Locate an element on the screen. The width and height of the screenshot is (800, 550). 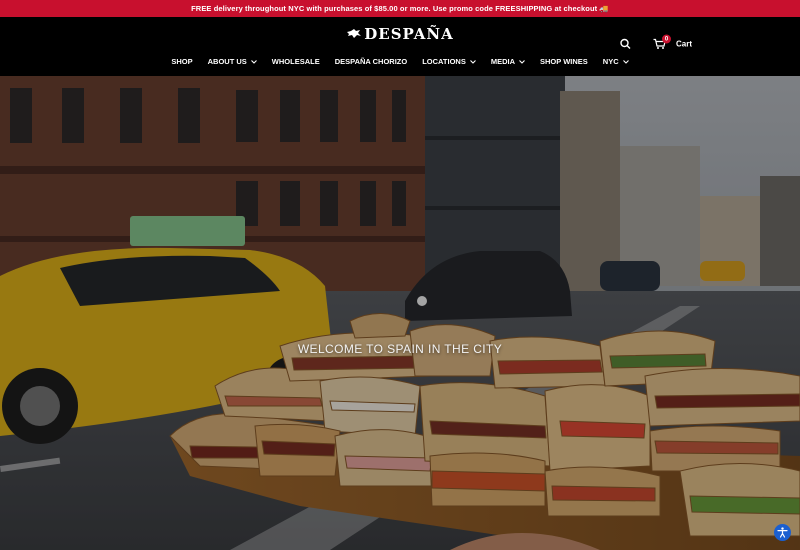
nav-label: SHOP WINES is located at coordinates (564, 61).